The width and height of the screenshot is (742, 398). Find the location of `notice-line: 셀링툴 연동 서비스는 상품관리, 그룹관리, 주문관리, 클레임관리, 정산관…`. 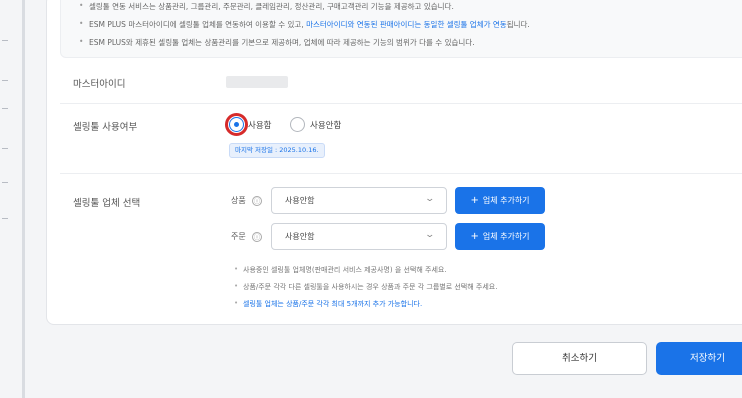

notice-line: 셀링툴 연동 서비스는 상품관리, 그룹관리, 주문관리, 클레임관리, 정산관… is located at coordinates (266, 6).